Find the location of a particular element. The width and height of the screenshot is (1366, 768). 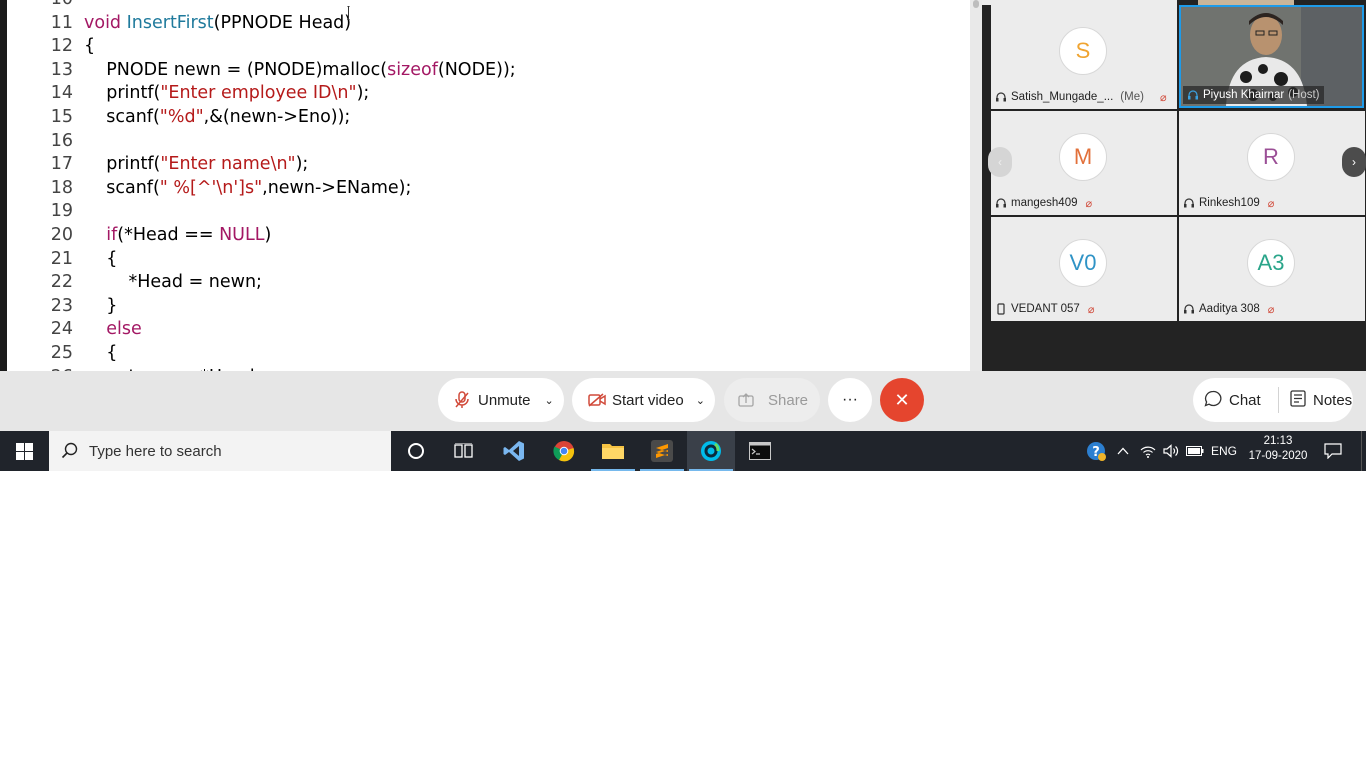

code-token: " %[^'\n']s" is located at coordinates (211, 187).